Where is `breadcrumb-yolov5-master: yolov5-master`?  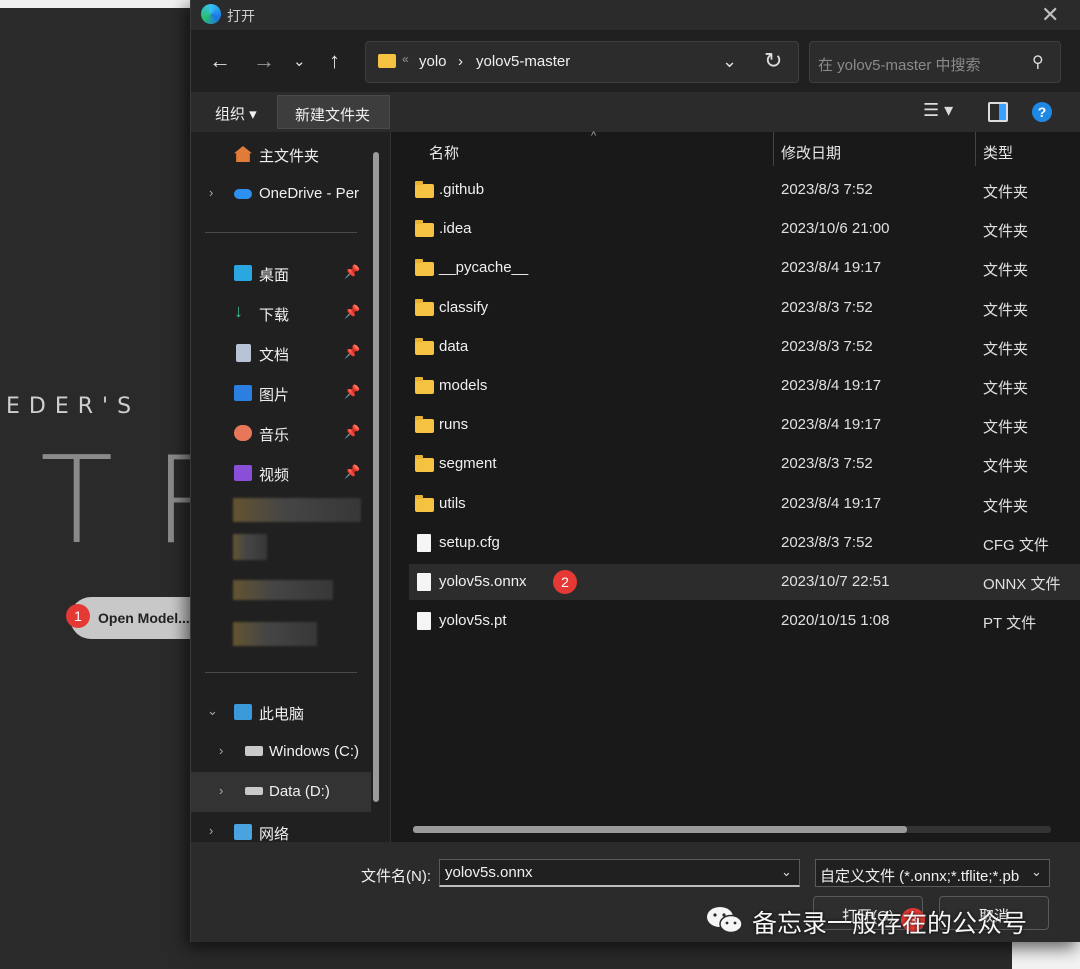
breadcrumb-yolov5-master: yolov5-master is located at coordinates (523, 61).